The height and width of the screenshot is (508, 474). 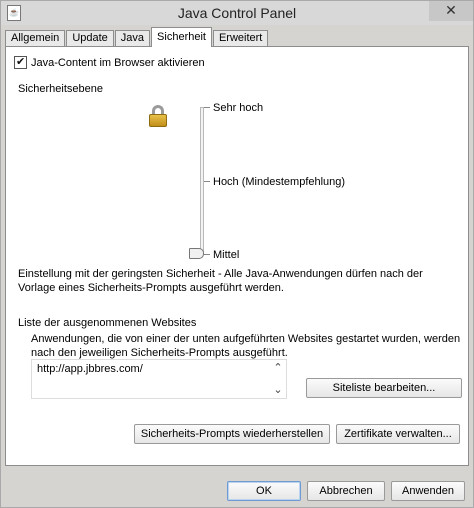 What do you see at coordinates (207, 254) in the screenshot?
I see `slider-tick-medium` at bounding box center [207, 254].